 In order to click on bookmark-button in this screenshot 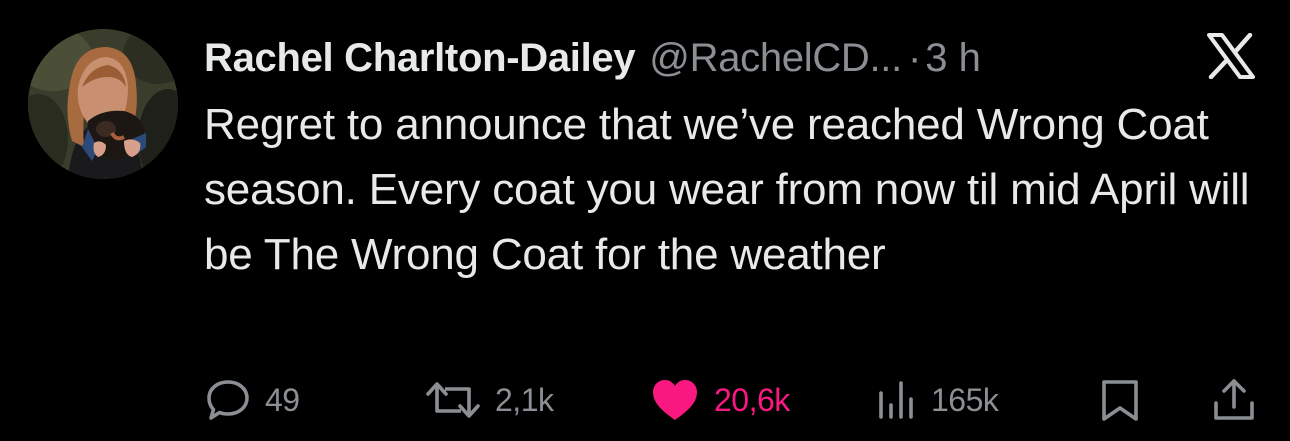, I will do `click(1120, 400)`.